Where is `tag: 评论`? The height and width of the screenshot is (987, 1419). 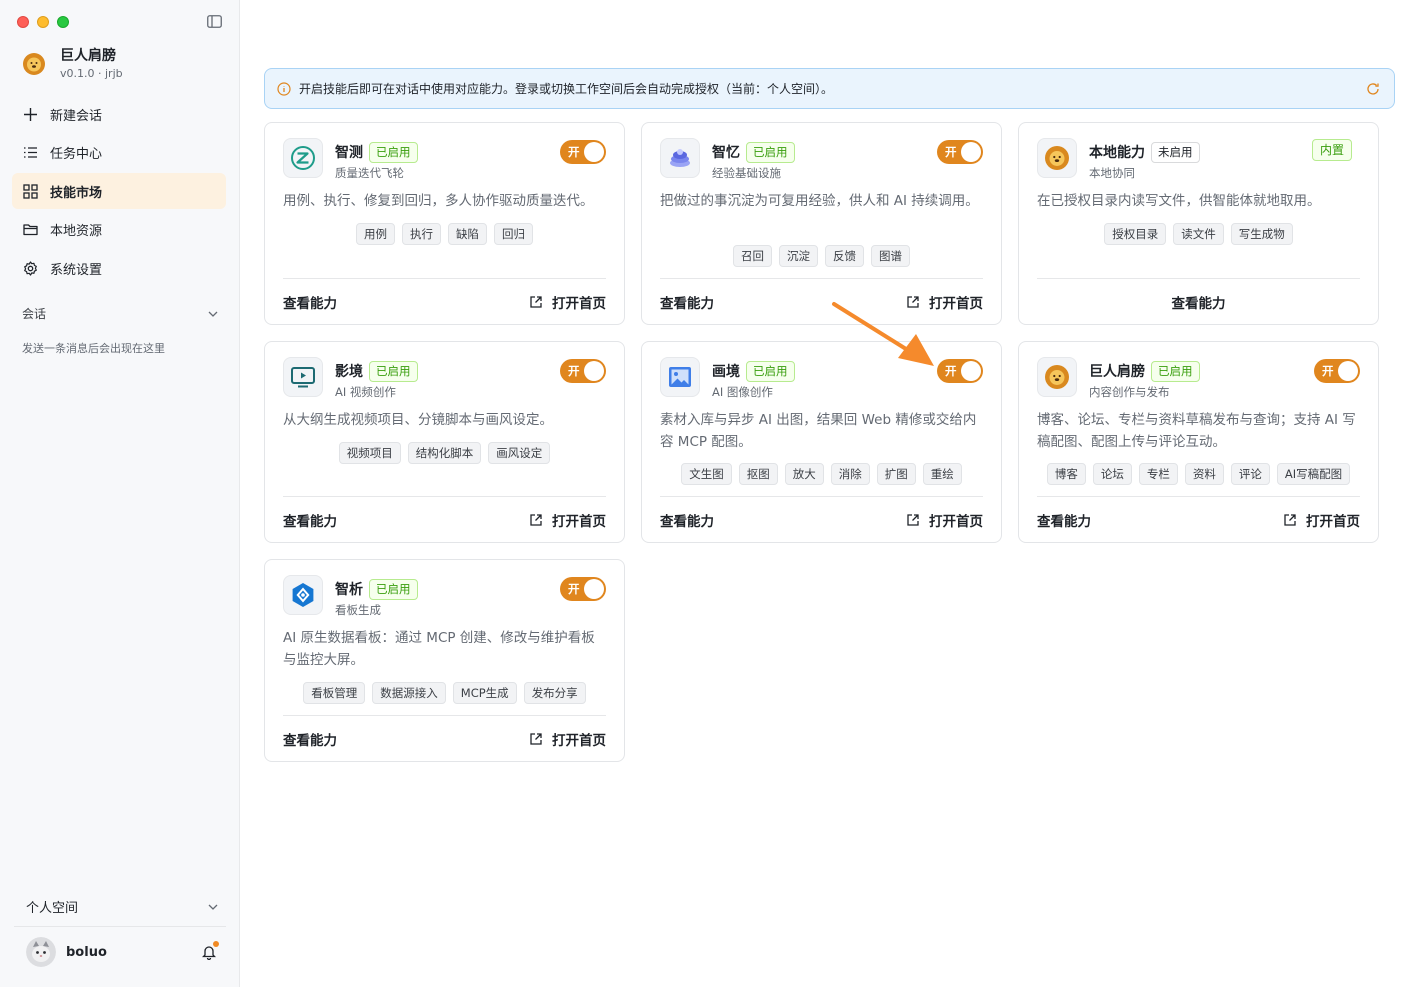 tag: 评论 is located at coordinates (1250, 474).